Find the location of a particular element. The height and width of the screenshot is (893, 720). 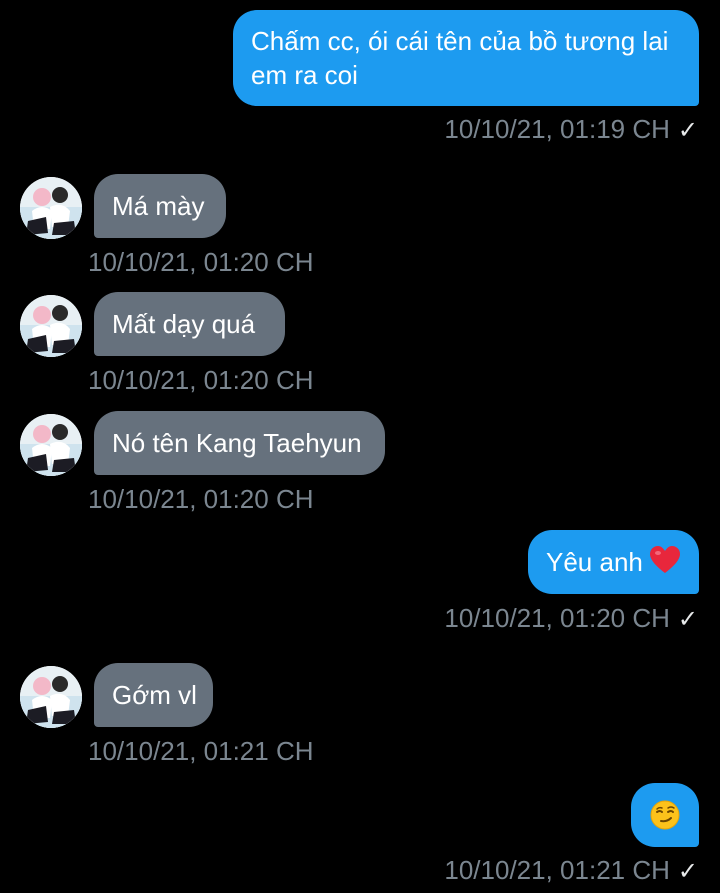

message-text: Nó tên Kang Taehyun is located at coordinates (237, 443).